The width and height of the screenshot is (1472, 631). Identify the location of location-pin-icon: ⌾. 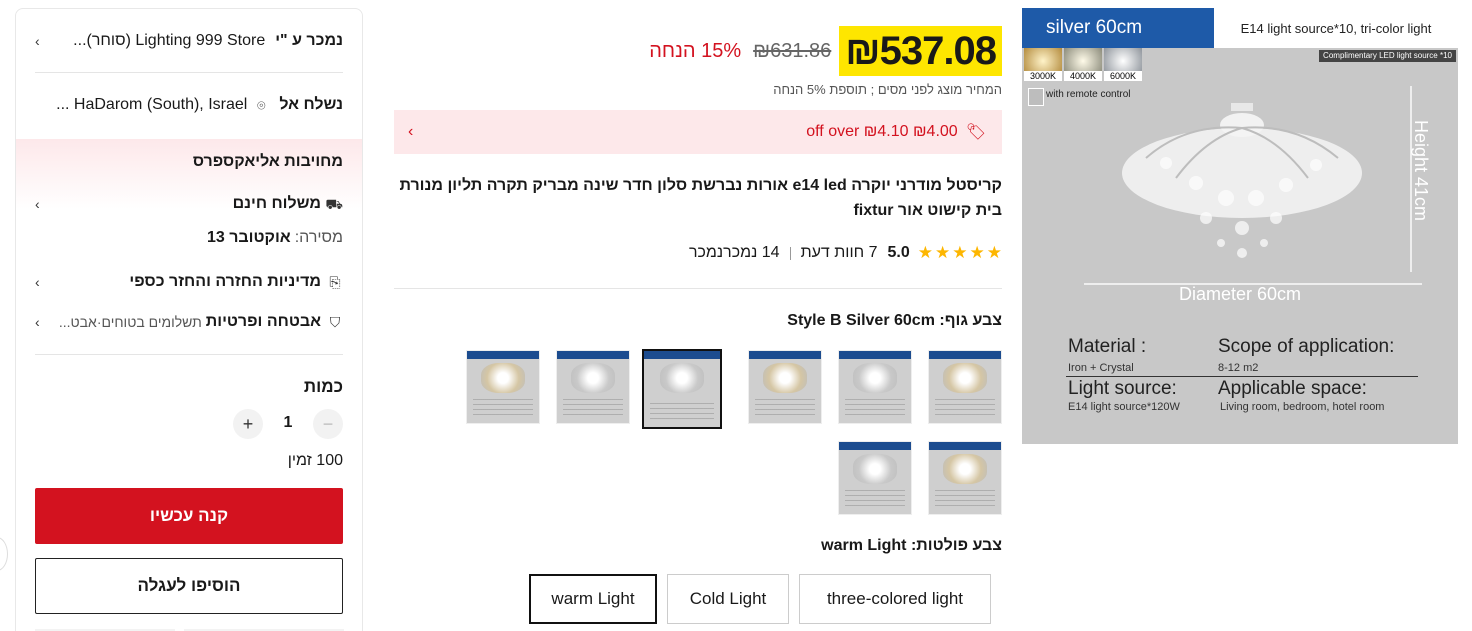
(261, 105).